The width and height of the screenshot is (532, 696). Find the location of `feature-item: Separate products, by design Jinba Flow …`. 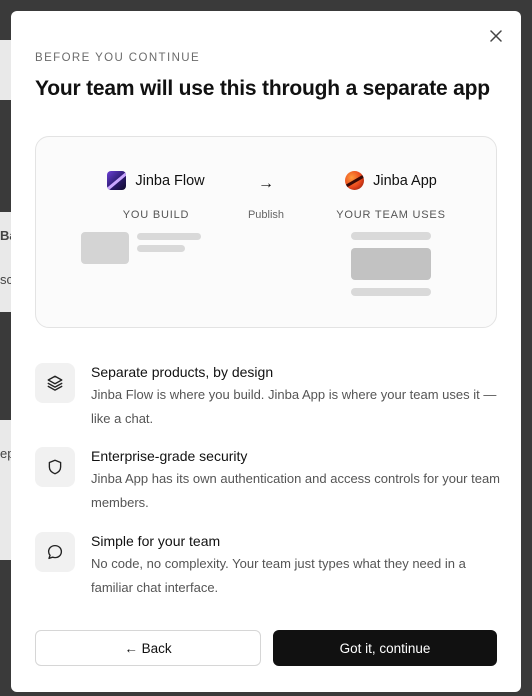

feature-item: Separate products, by design Jinba Flow … is located at coordinates (266, 398).